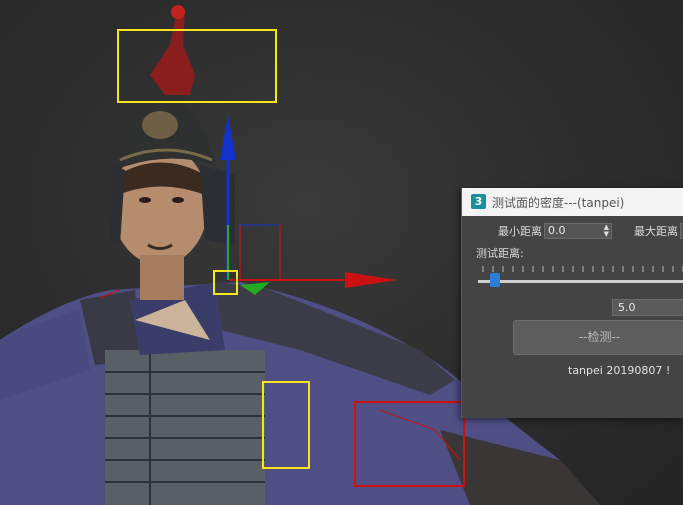 The height and width of the screenshot is (505, 683). Describe the element at coordinates (647, 307) in the screenshot. I see `distance-value-field: 5.0` at that location.